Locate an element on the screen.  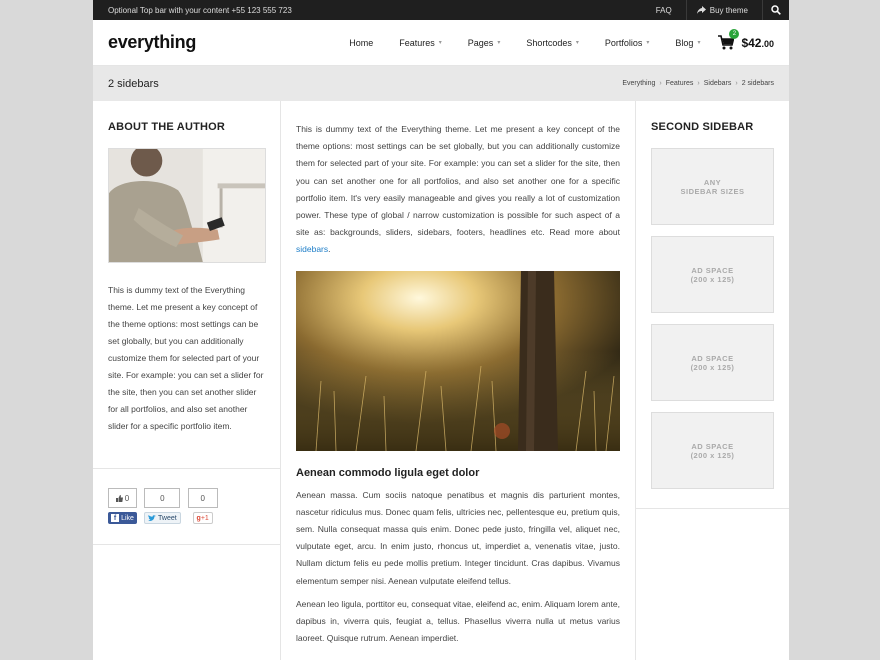
nav-item-features: Features ▾ is located at coordinates (420, 43).